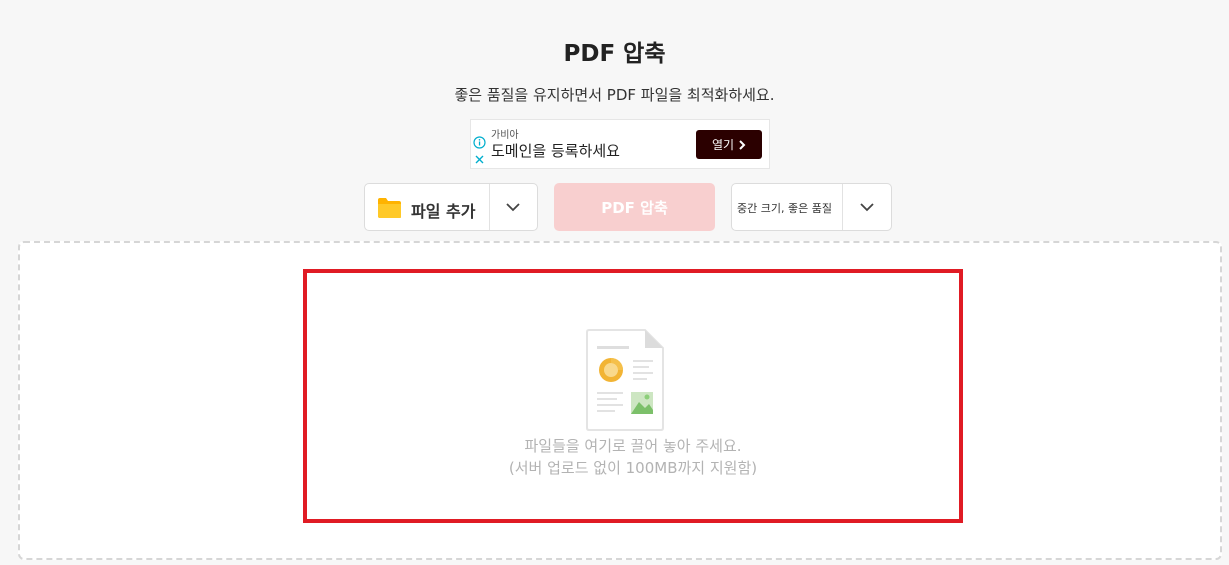 The height and width of the screenshot is (565, 1229). What do you see at coordinates (633, 446) in the screenshot?
I see `drop-text-line1: 파일들을 여기로 끌어 놓아 주세요.` at bounding box center [633, 446].